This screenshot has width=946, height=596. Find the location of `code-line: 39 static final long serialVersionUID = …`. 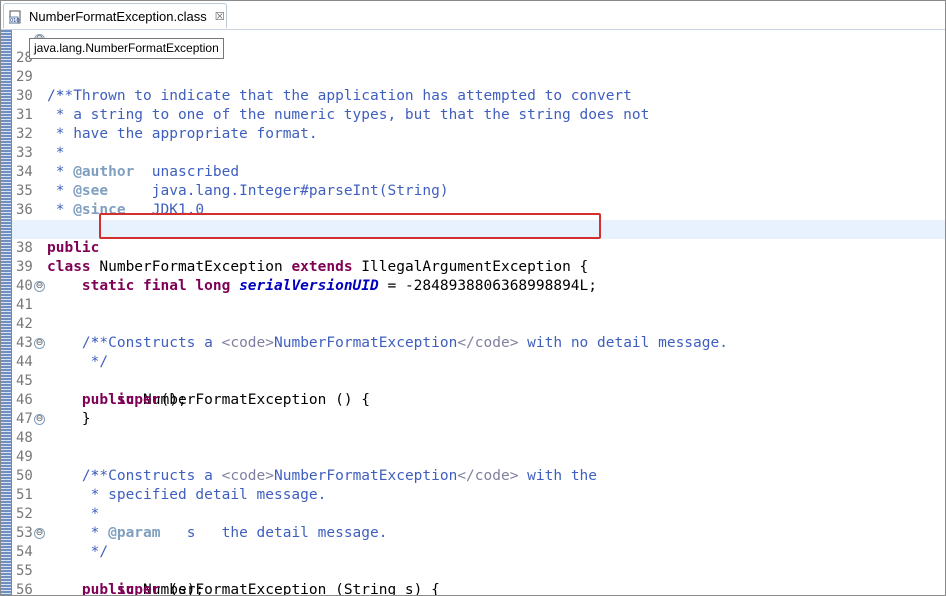

code-line: 39 static final long serialVersionUID = … is located at coordinates (478, 266).